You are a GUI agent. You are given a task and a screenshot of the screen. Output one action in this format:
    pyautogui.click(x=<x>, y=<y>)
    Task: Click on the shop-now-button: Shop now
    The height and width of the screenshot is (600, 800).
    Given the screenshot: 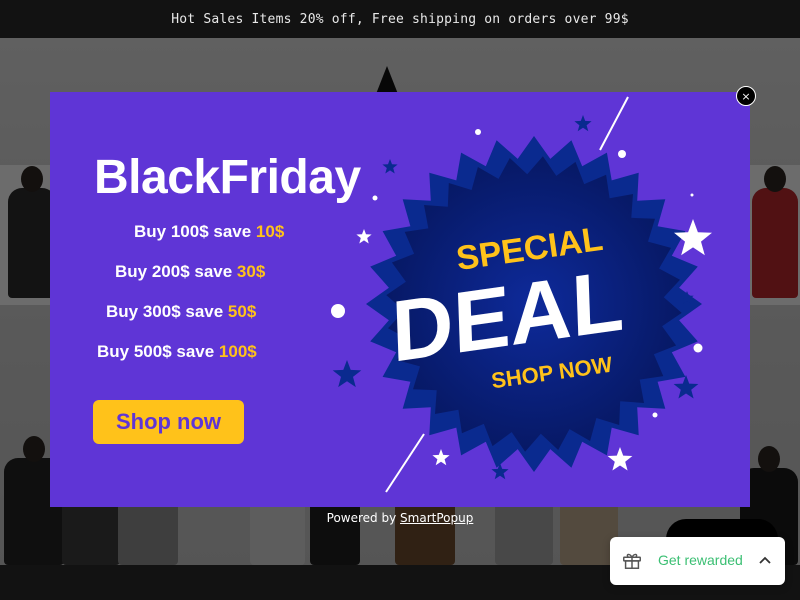 What is the action you would take?
    pyautogui.click(x=168, y=422)
    